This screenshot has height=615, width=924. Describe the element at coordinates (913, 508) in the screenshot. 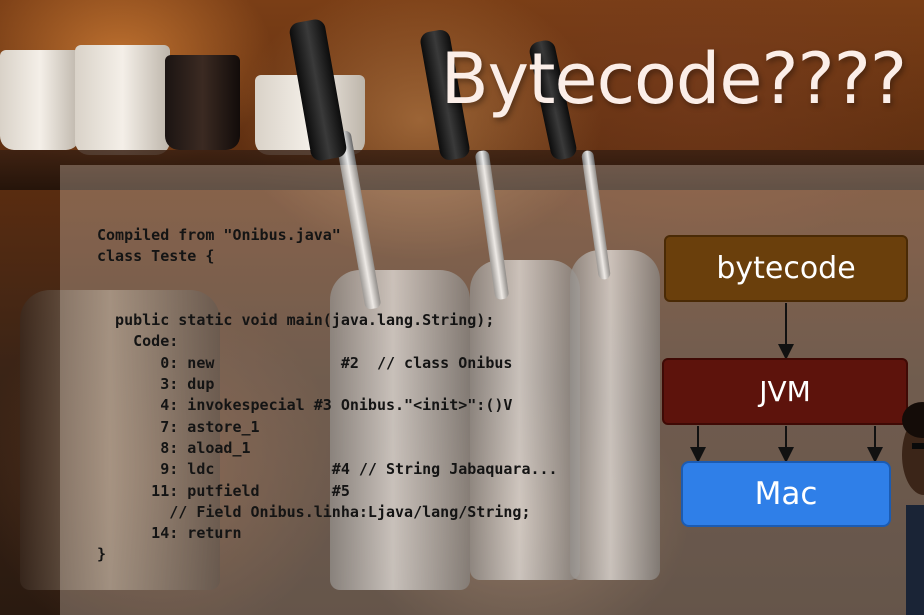

I see `presenter-silhouette` at that location.